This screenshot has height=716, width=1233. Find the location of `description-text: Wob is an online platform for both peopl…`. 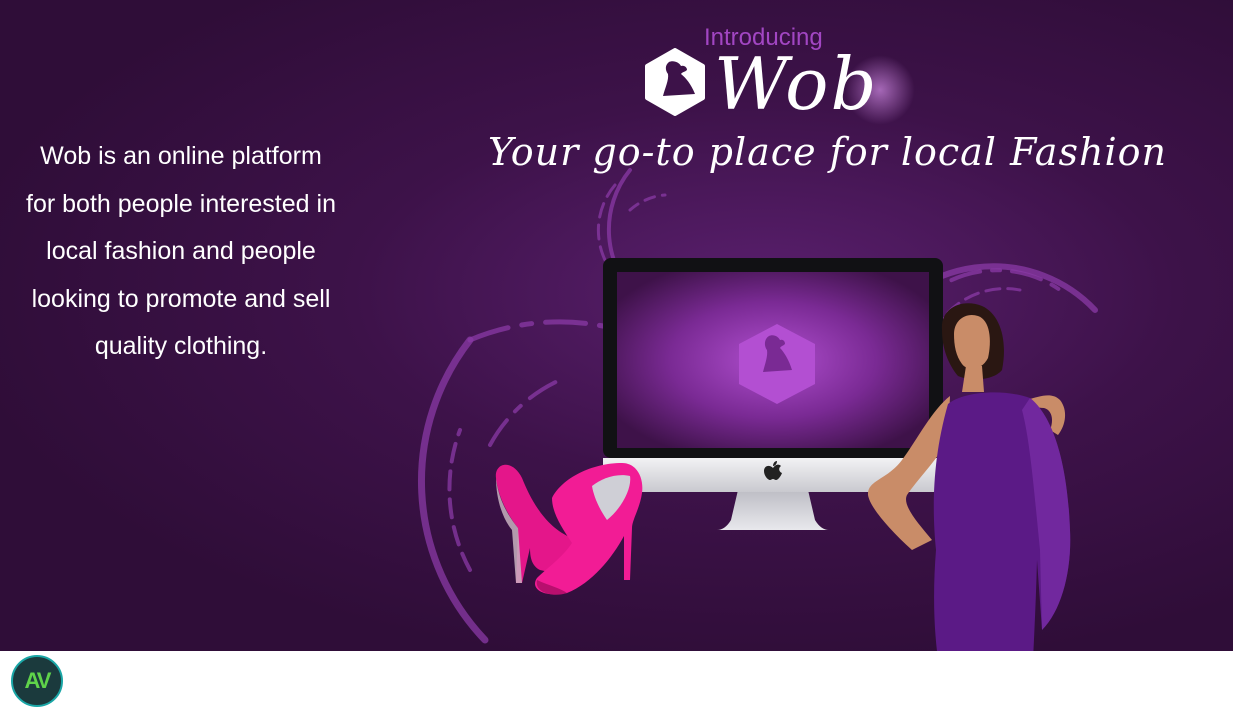

description-text: Wob is an online platform for both peopl… is located at coordinates (181, 252).